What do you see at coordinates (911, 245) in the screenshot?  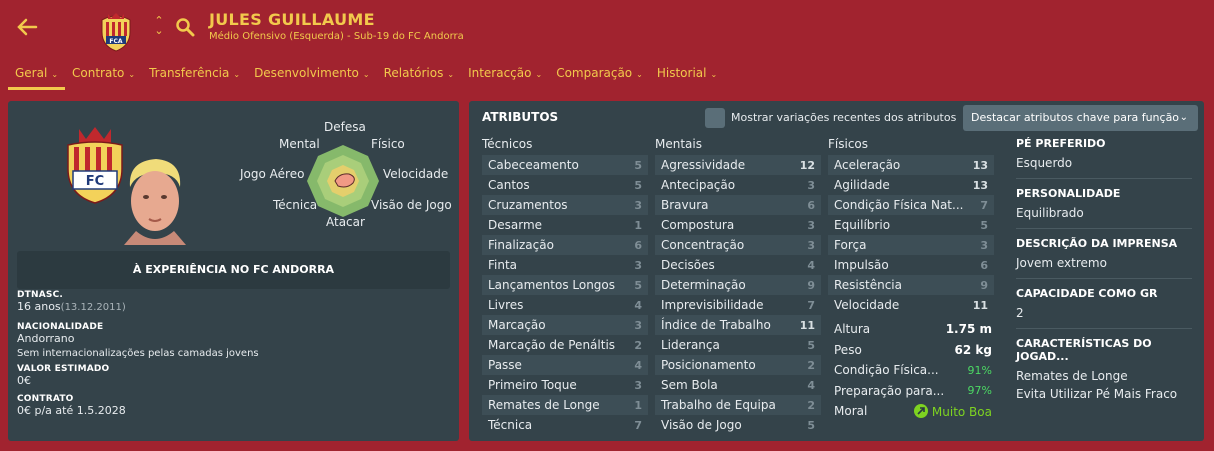 I see `attribute-row: Força 3` at bounding box center [911, 245].